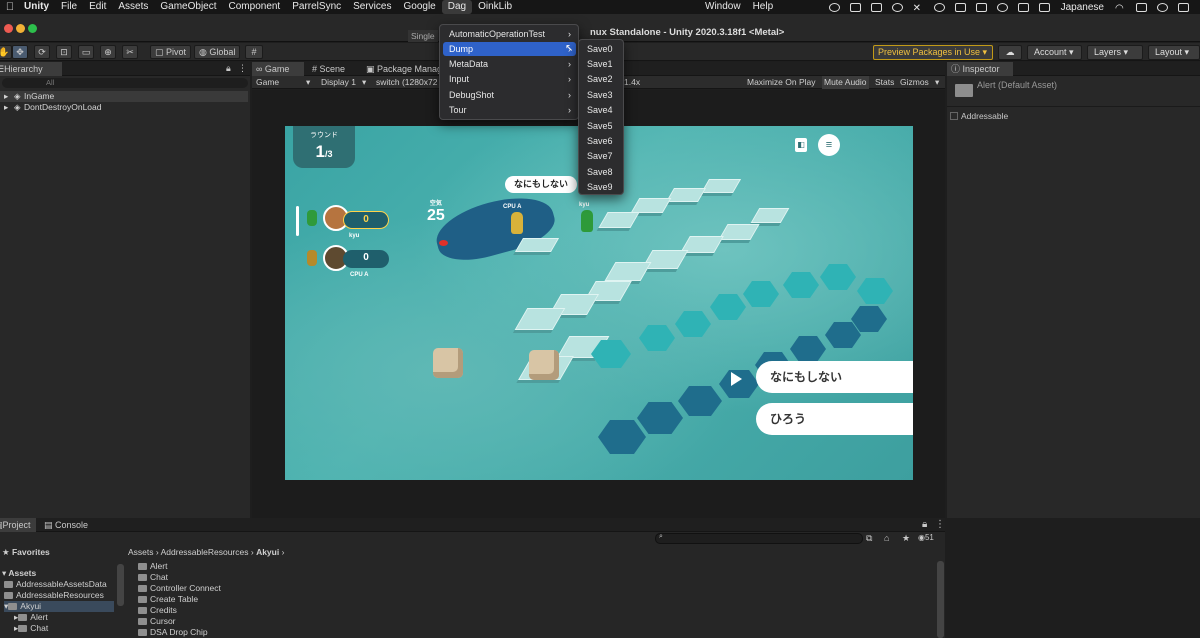 The height and width of the screenshot is (638, 1200). I want to click on submenu-save8: Save8, so click(601, 172).